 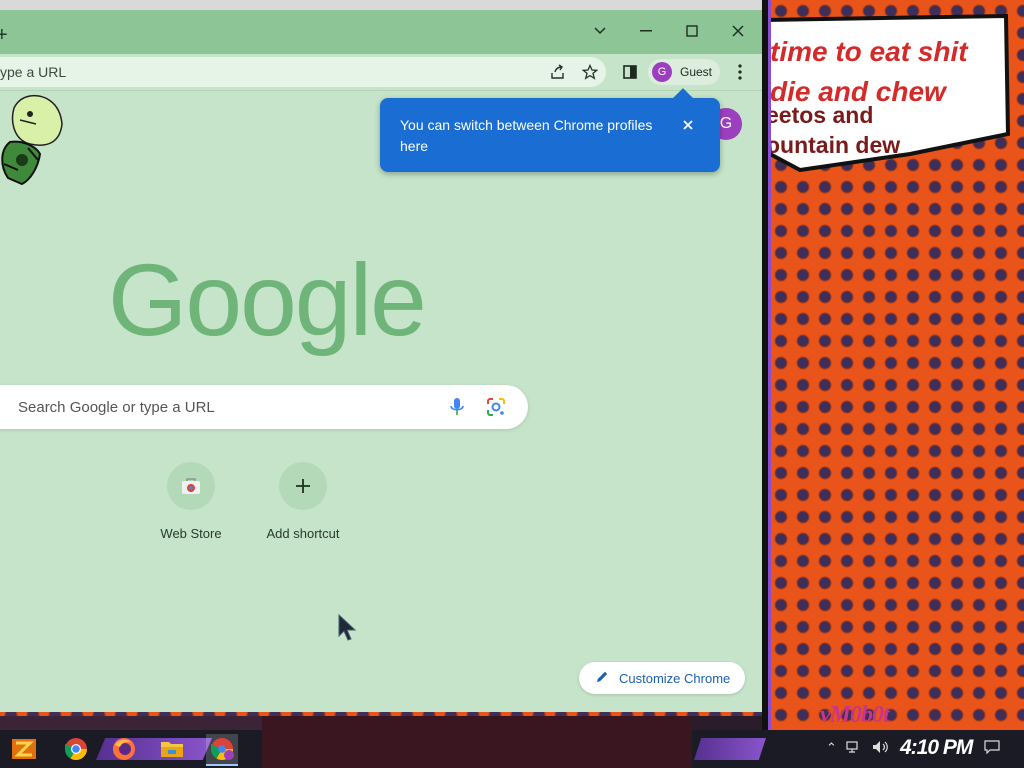 I want to click on ntp-search-box: Search Google or type a URL, so click(x=264, y=407).